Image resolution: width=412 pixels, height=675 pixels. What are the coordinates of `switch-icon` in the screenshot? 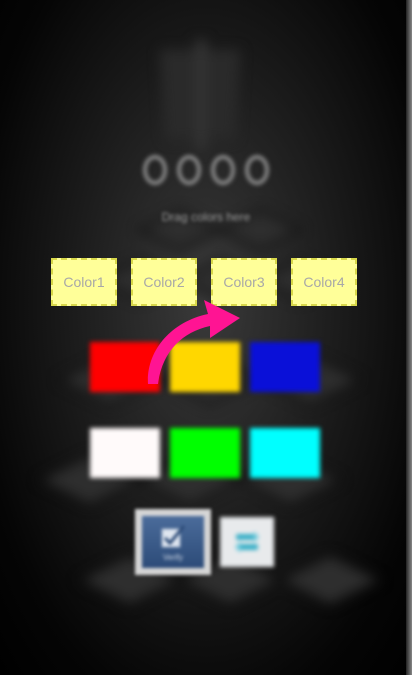 It's located at (247, 542).